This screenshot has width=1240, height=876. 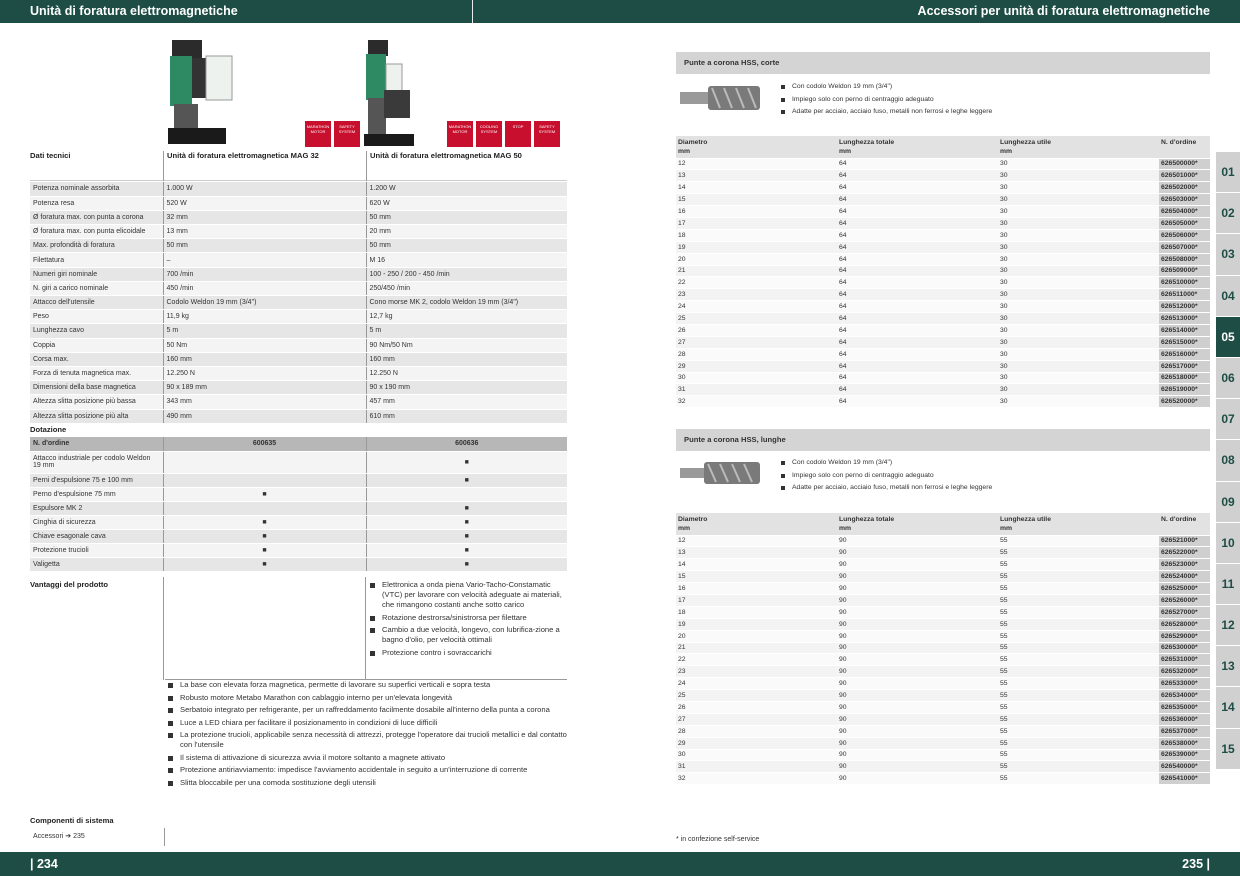 I want to click on table-row: 32 90 55 626541000*, so click(x=943, y=779).